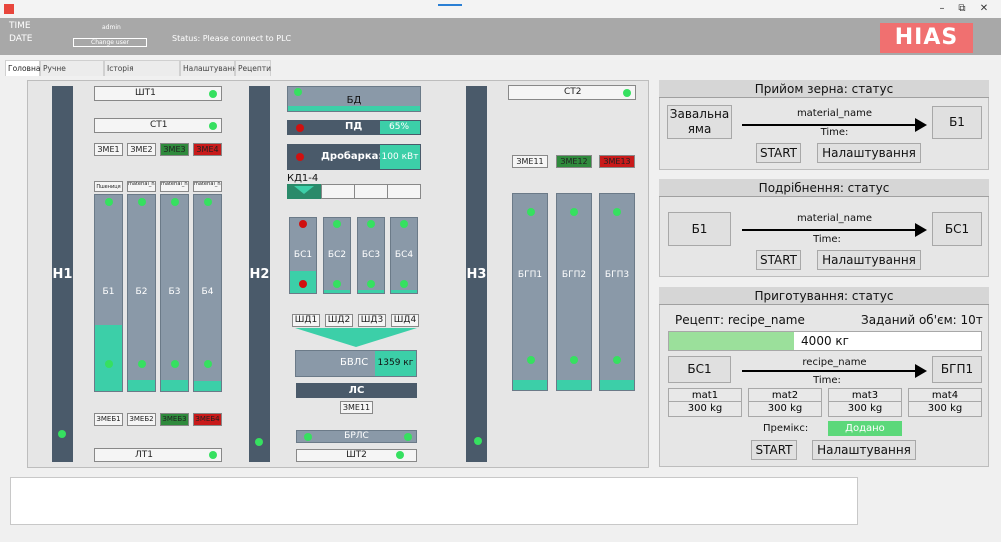 Image resolution: width=1001 pixels, height=542 pixels. What do you see at coordinates (834, 113) in the screenshot?
I see `grain-intake-material: material_name` at bounding box center [834, 113].